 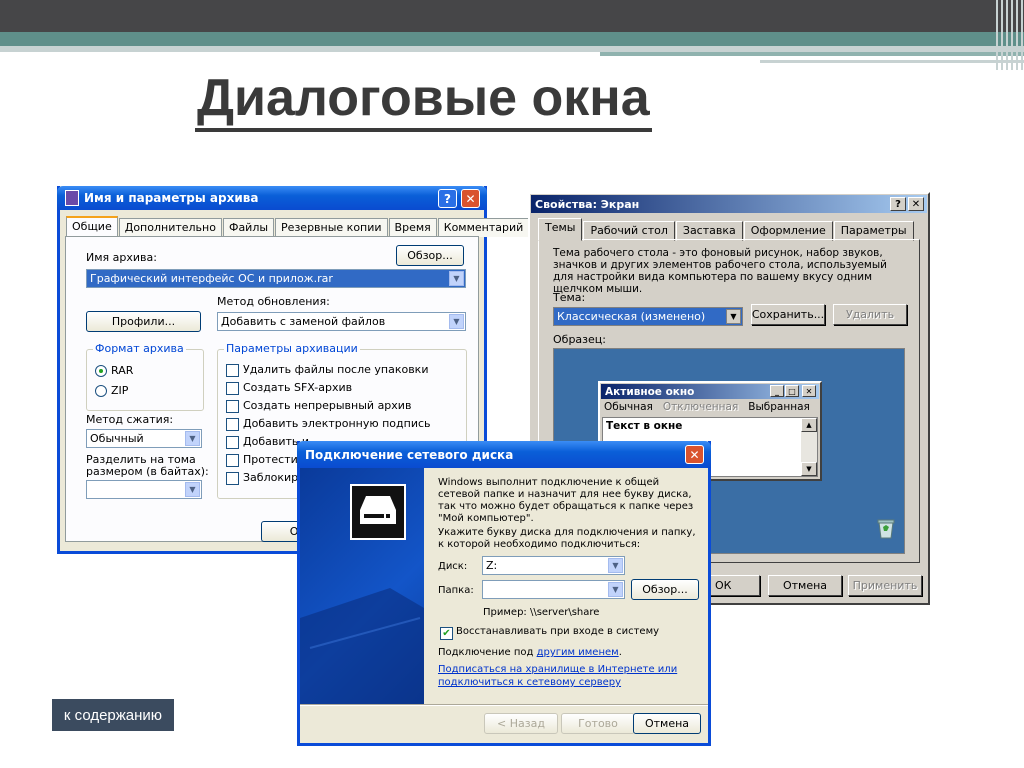 What do you see at coordinates (232, 460) in the screenshot?
I see `option-test-checkbox` at bounding box center [232, 460].